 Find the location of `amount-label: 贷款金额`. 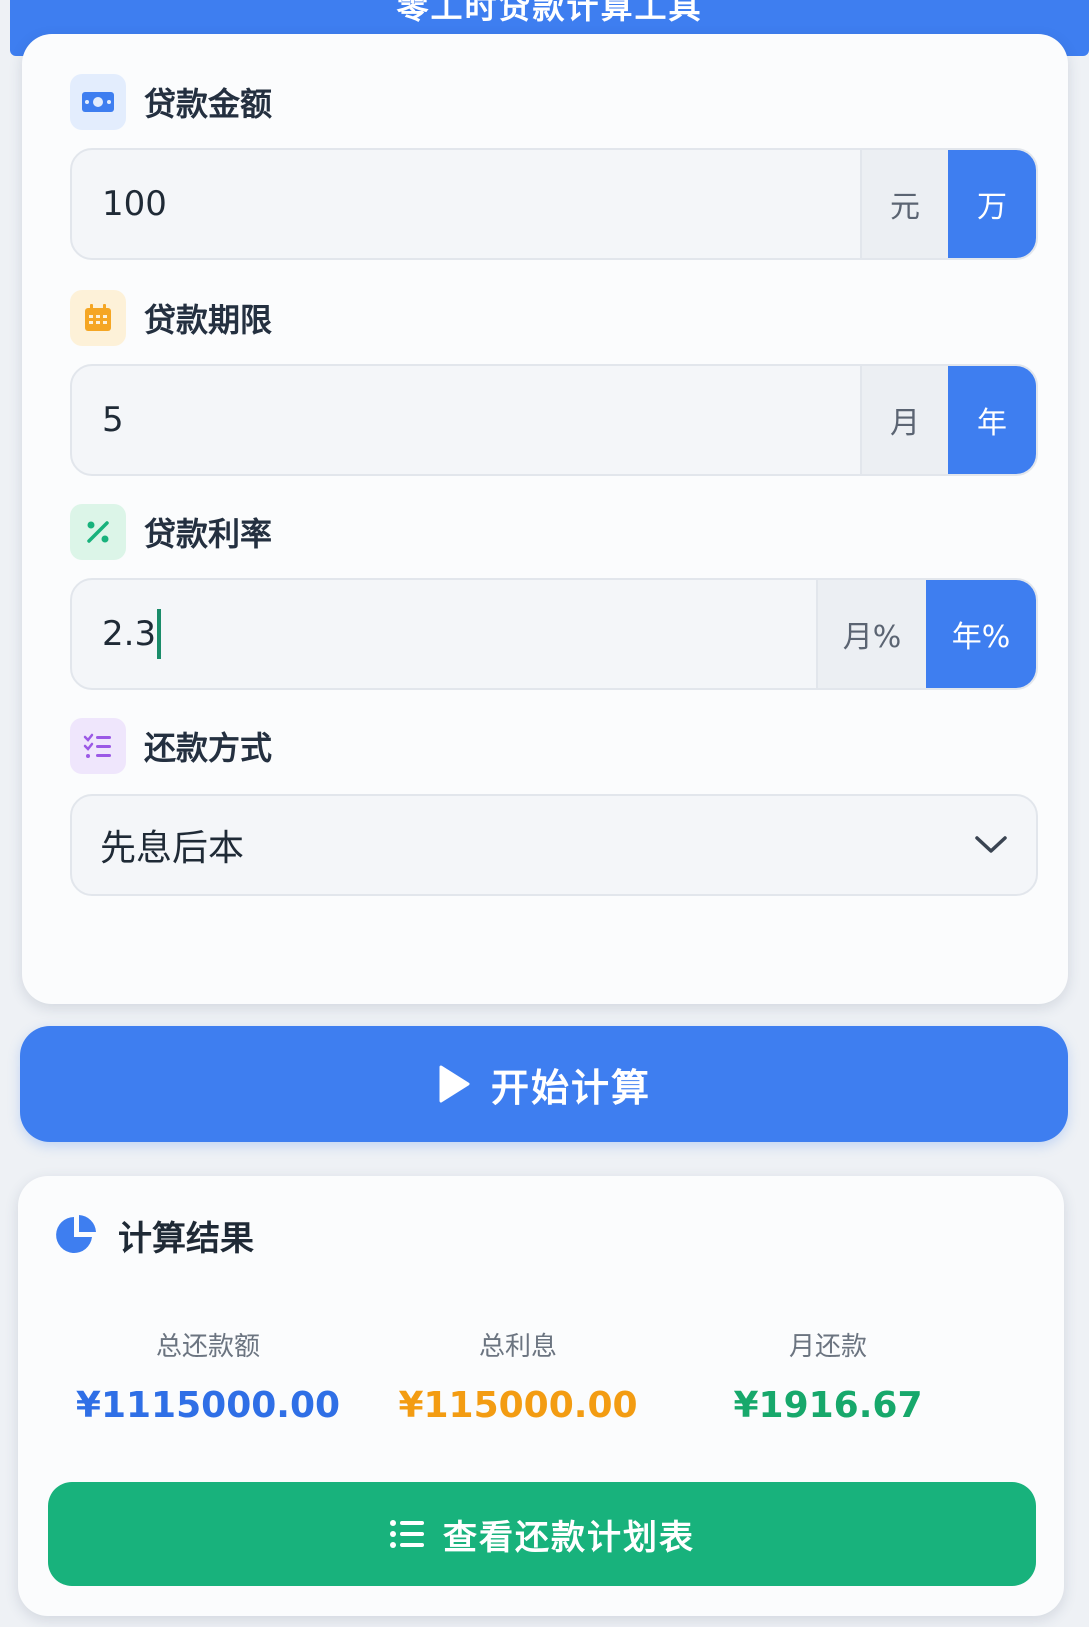

amount-label: 贷款金额 is located at coordinates (208, 104).